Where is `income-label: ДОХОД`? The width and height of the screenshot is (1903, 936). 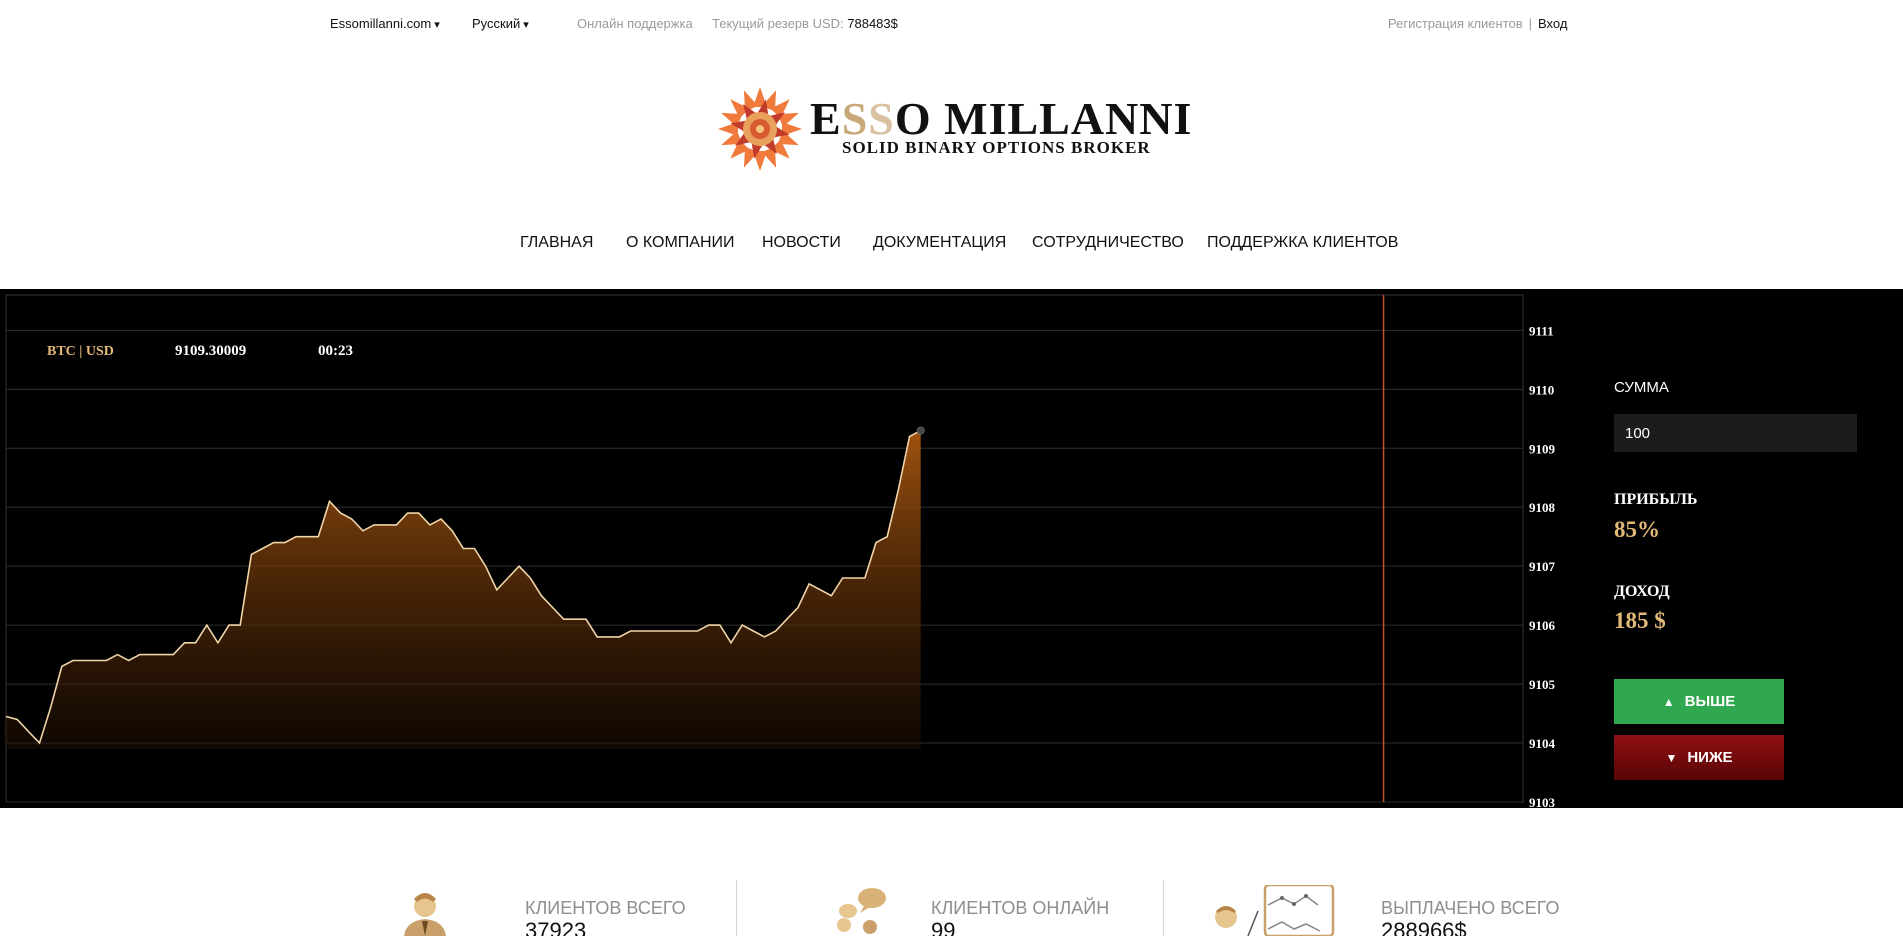 income-label: ДОХОД is located at coordinates (1642, 591).